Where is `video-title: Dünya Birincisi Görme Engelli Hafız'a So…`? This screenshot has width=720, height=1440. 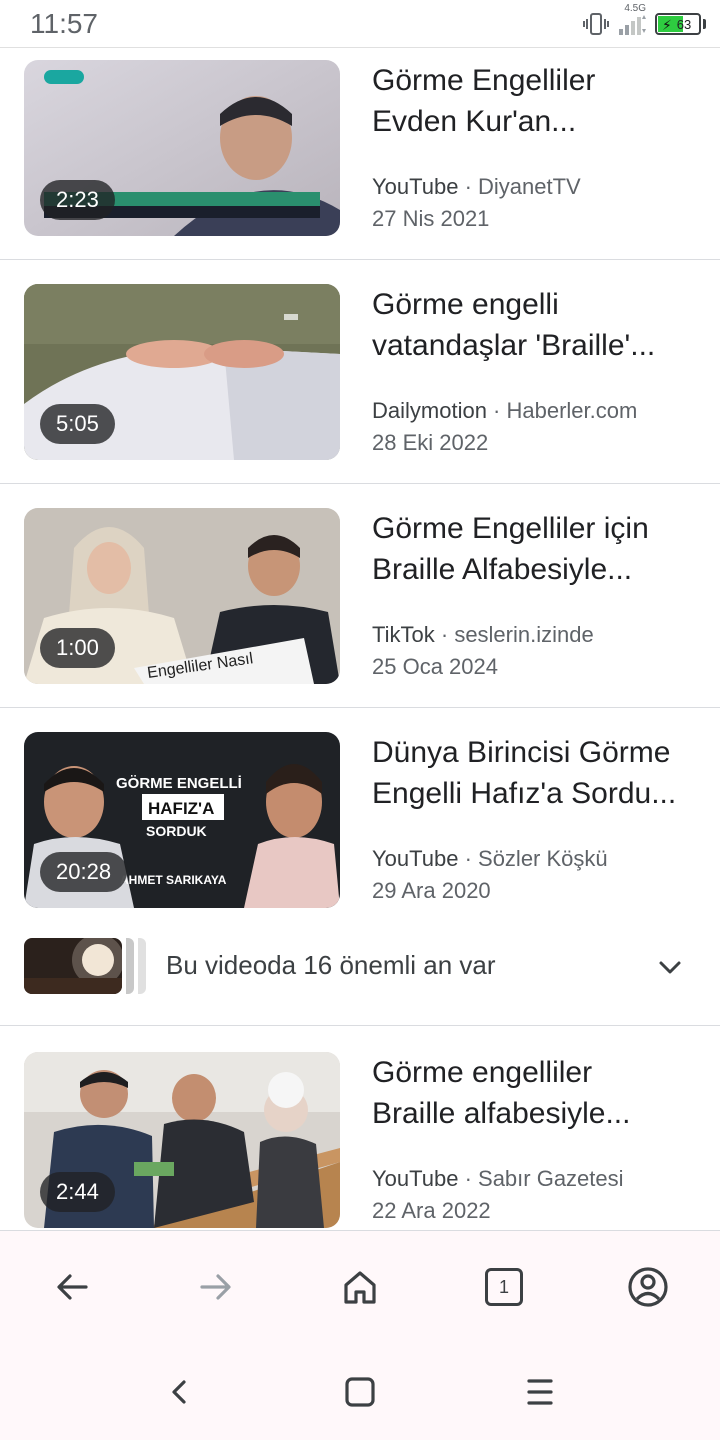
video-title: Dünya Birincisi Görme Engelli Hafız'a So… is located at coordinates (537, 773).